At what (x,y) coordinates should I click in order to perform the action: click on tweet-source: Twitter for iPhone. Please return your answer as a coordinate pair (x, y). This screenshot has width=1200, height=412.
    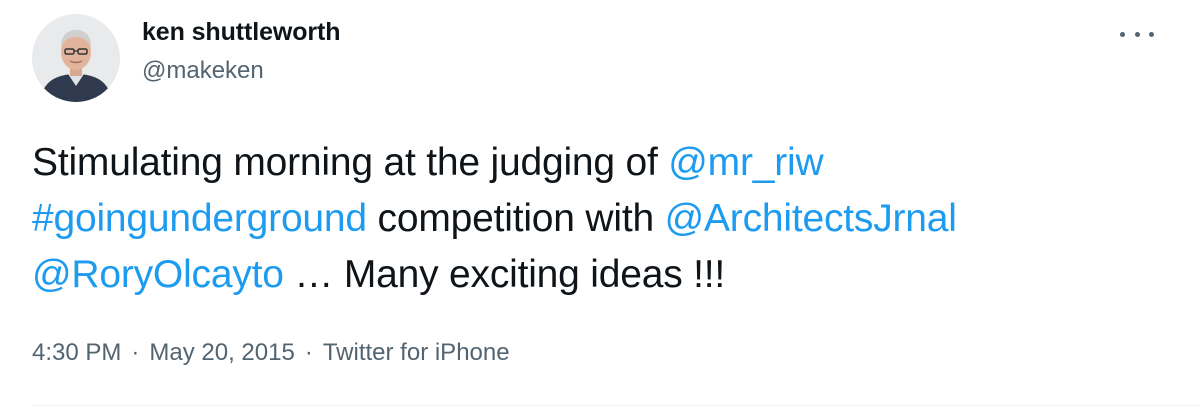
    Looking at the image, I should click on (416, 352).